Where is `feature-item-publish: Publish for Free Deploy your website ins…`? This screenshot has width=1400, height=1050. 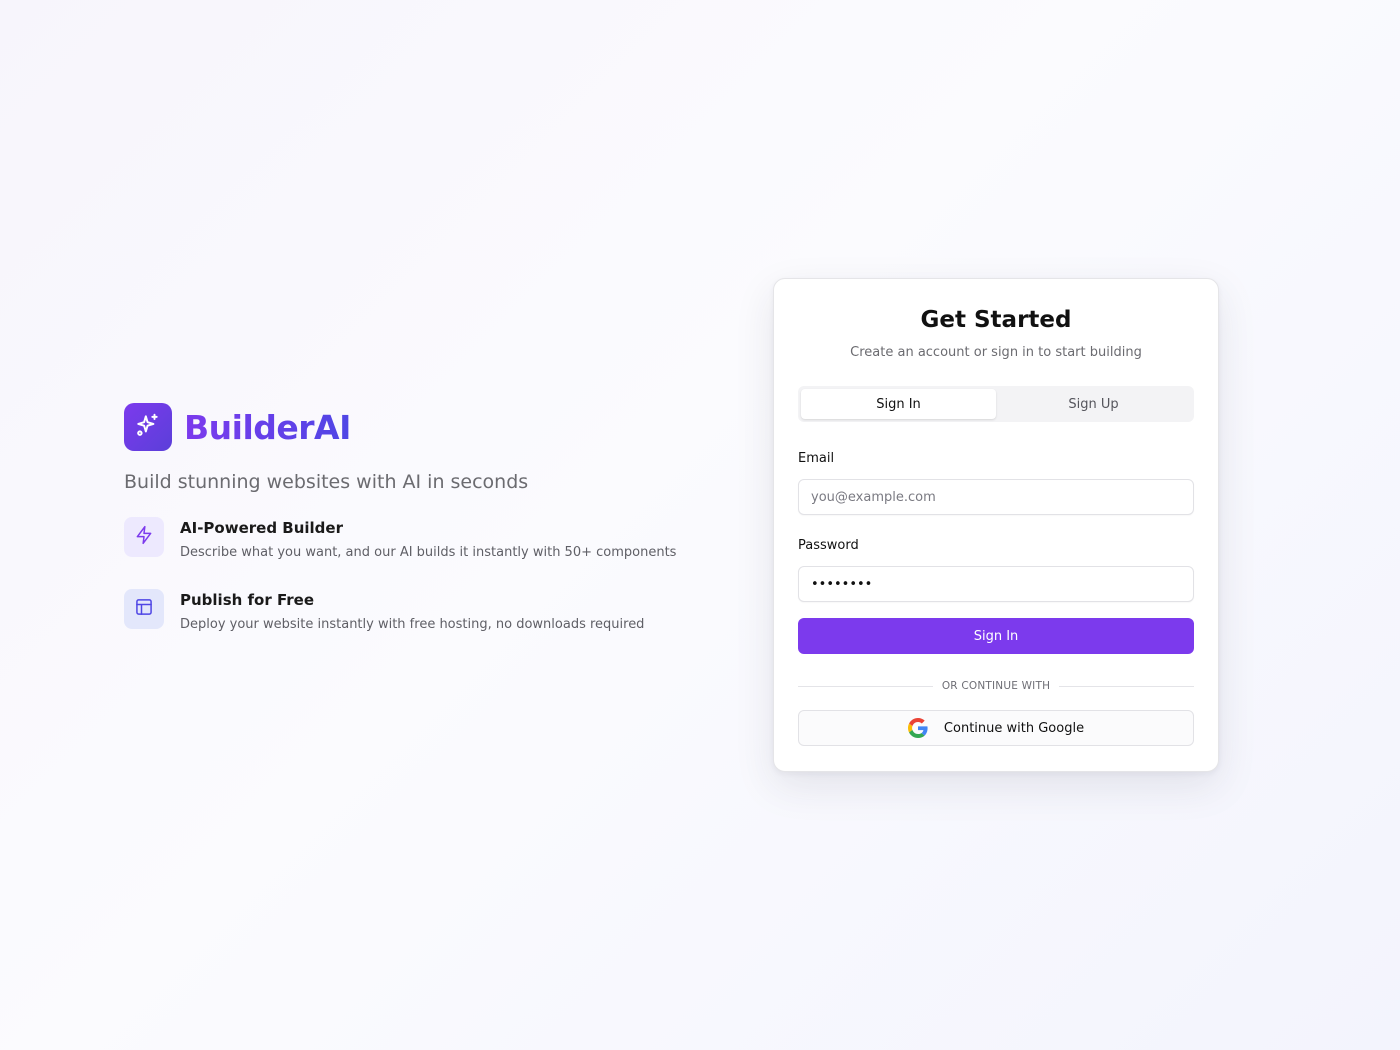
feature-item-publish: Publish for Free Deploy your website ins… is located at coordinates (419, 625).